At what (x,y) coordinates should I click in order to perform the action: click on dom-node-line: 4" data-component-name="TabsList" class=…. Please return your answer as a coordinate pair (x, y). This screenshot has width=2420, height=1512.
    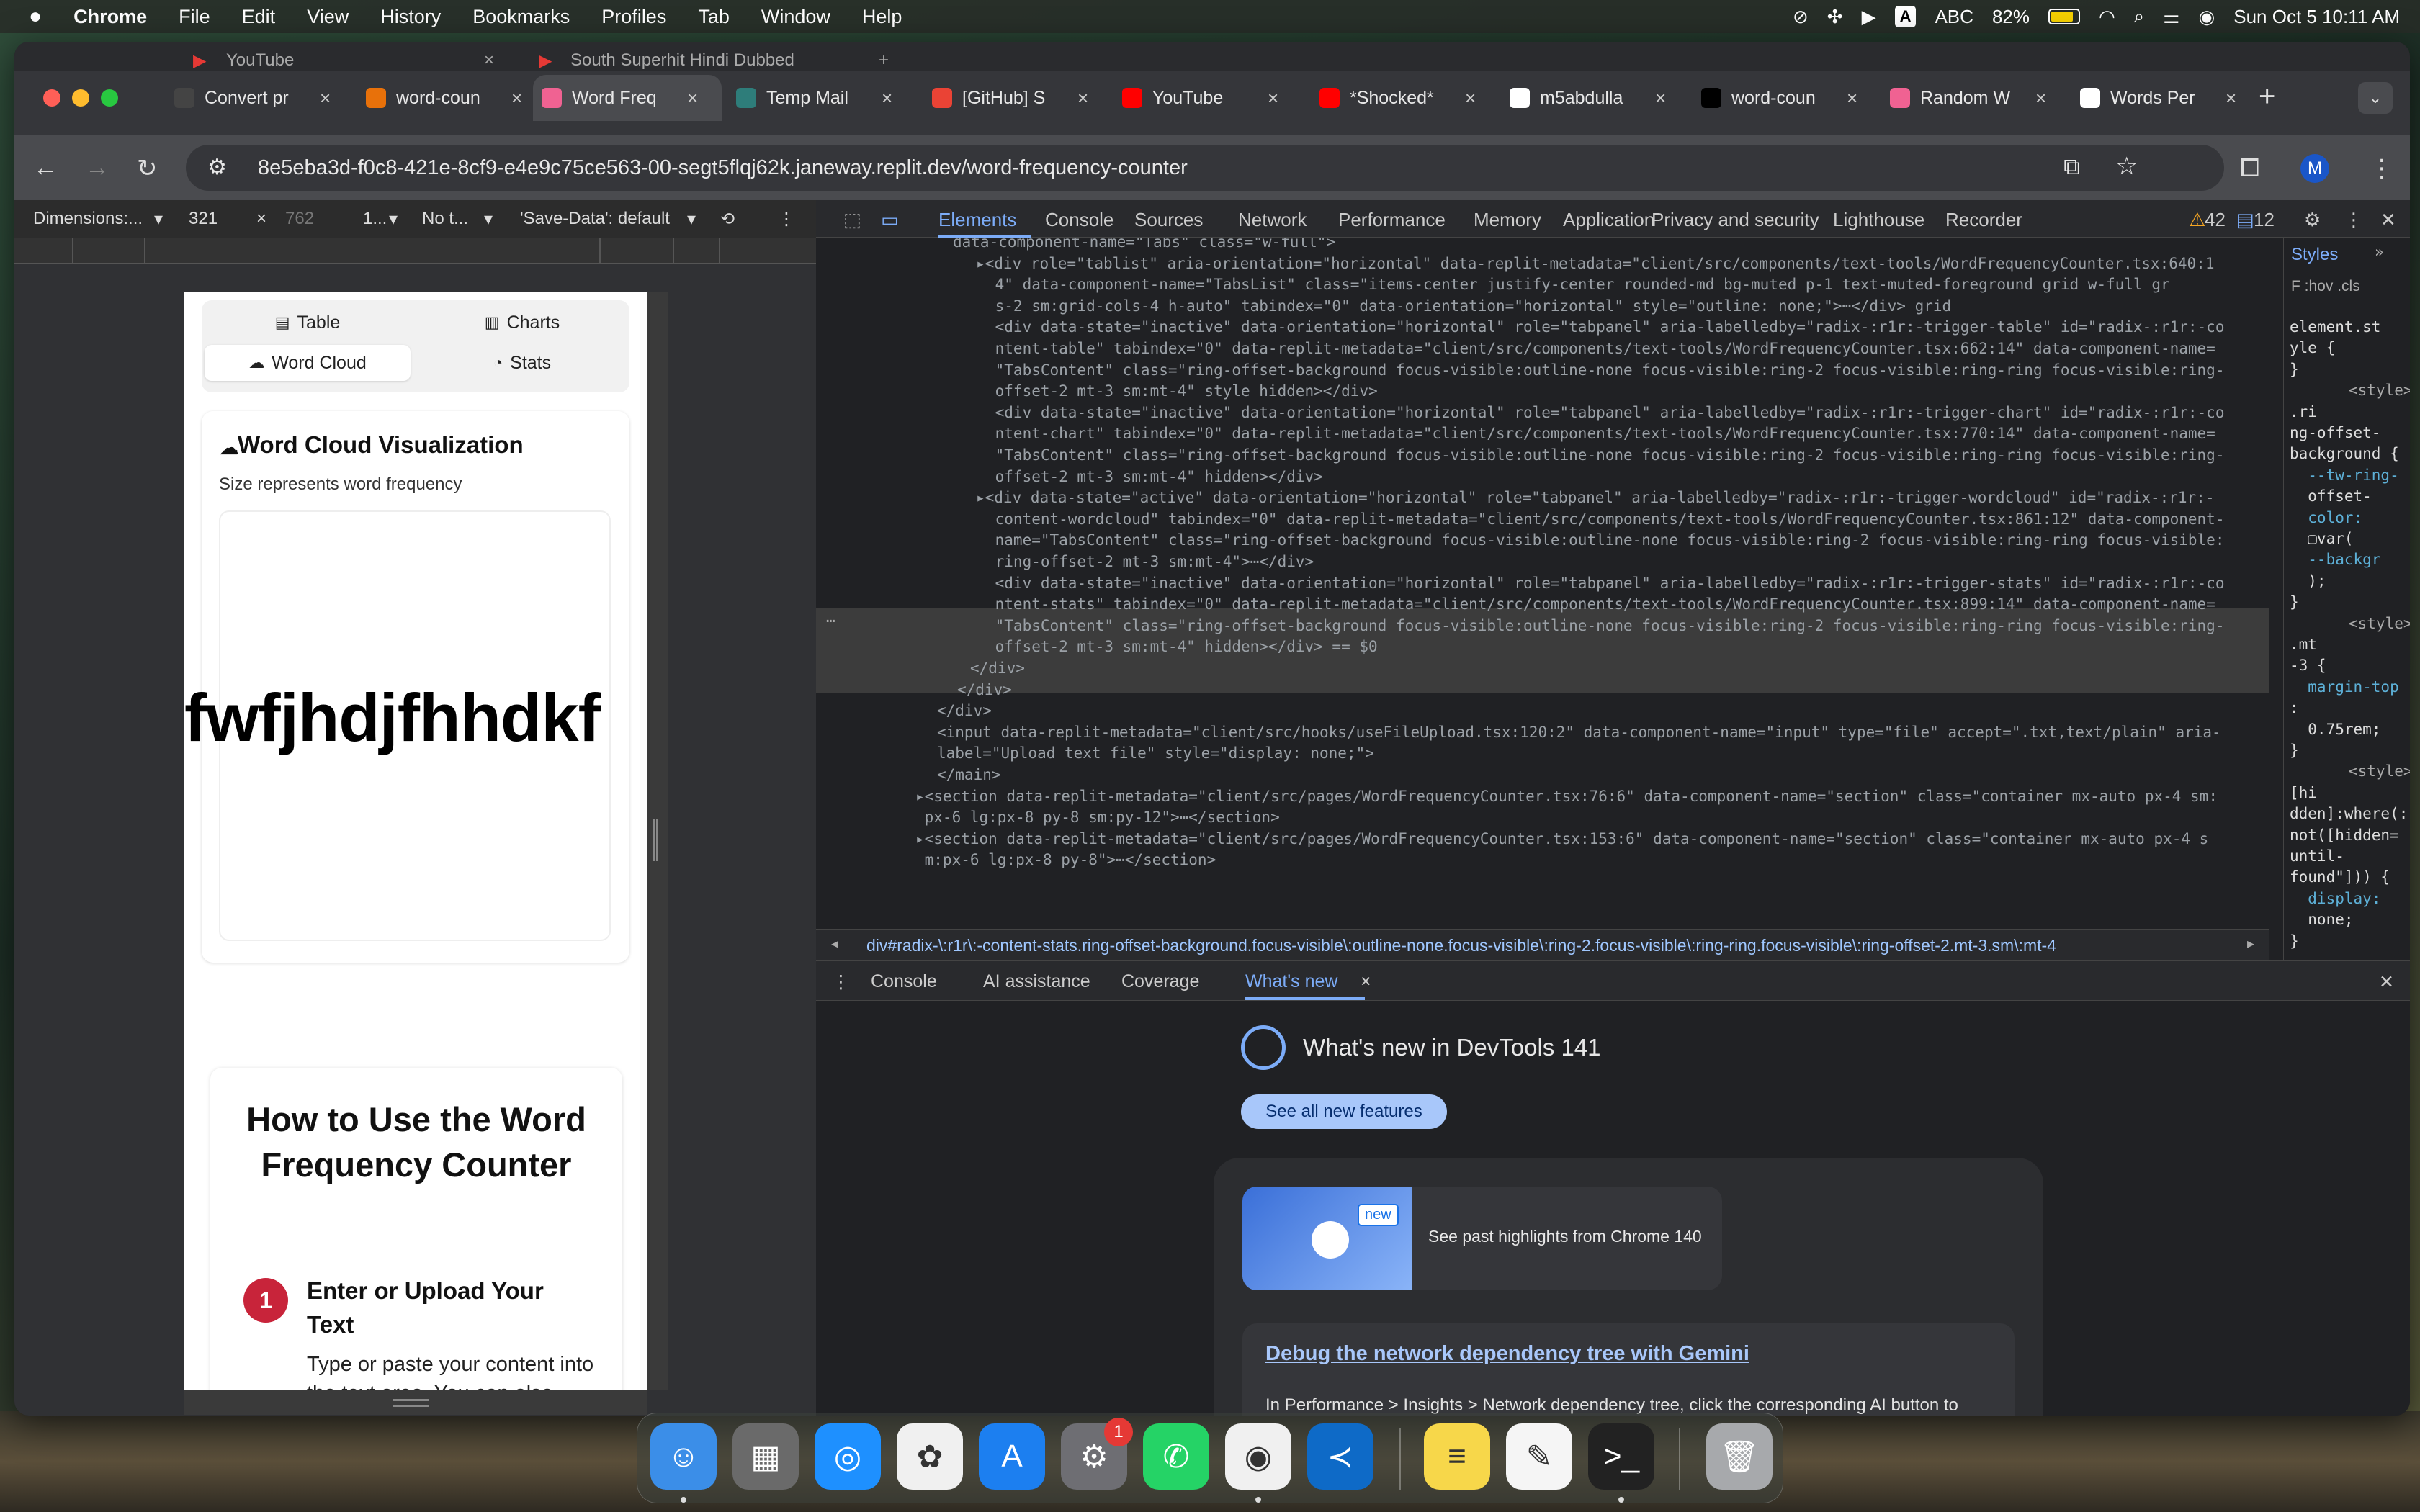
    Looking at the image, I should click on (1578, 285).